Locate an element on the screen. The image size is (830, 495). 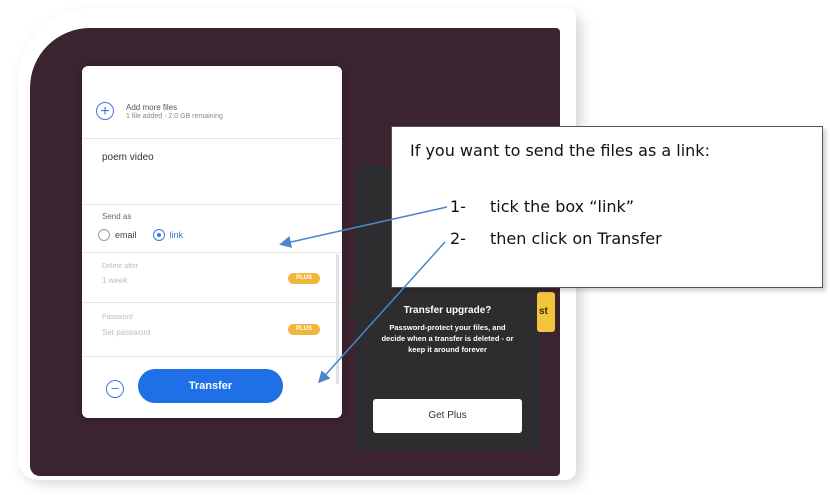
step-text: tick the box “link” is located at coordinates (562, 206).